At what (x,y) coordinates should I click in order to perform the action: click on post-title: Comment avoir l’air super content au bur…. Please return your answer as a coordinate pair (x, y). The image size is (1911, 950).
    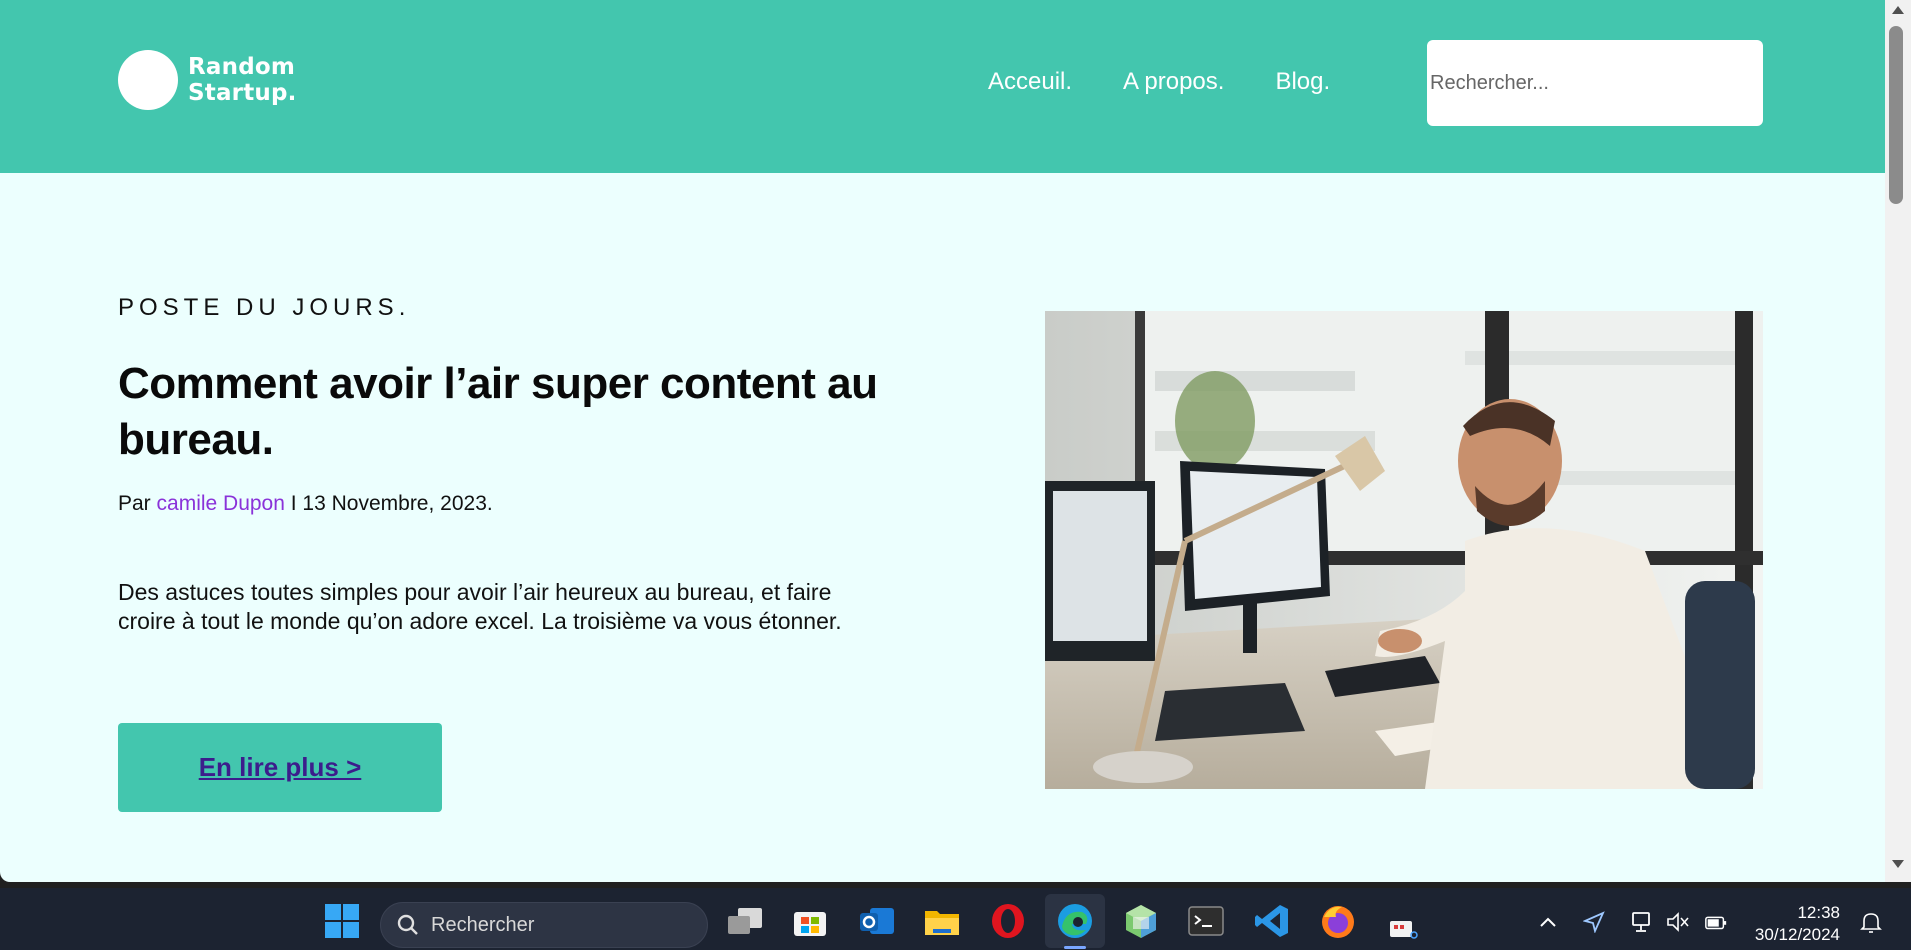
    Looking at the image, I should click on (498, 411).